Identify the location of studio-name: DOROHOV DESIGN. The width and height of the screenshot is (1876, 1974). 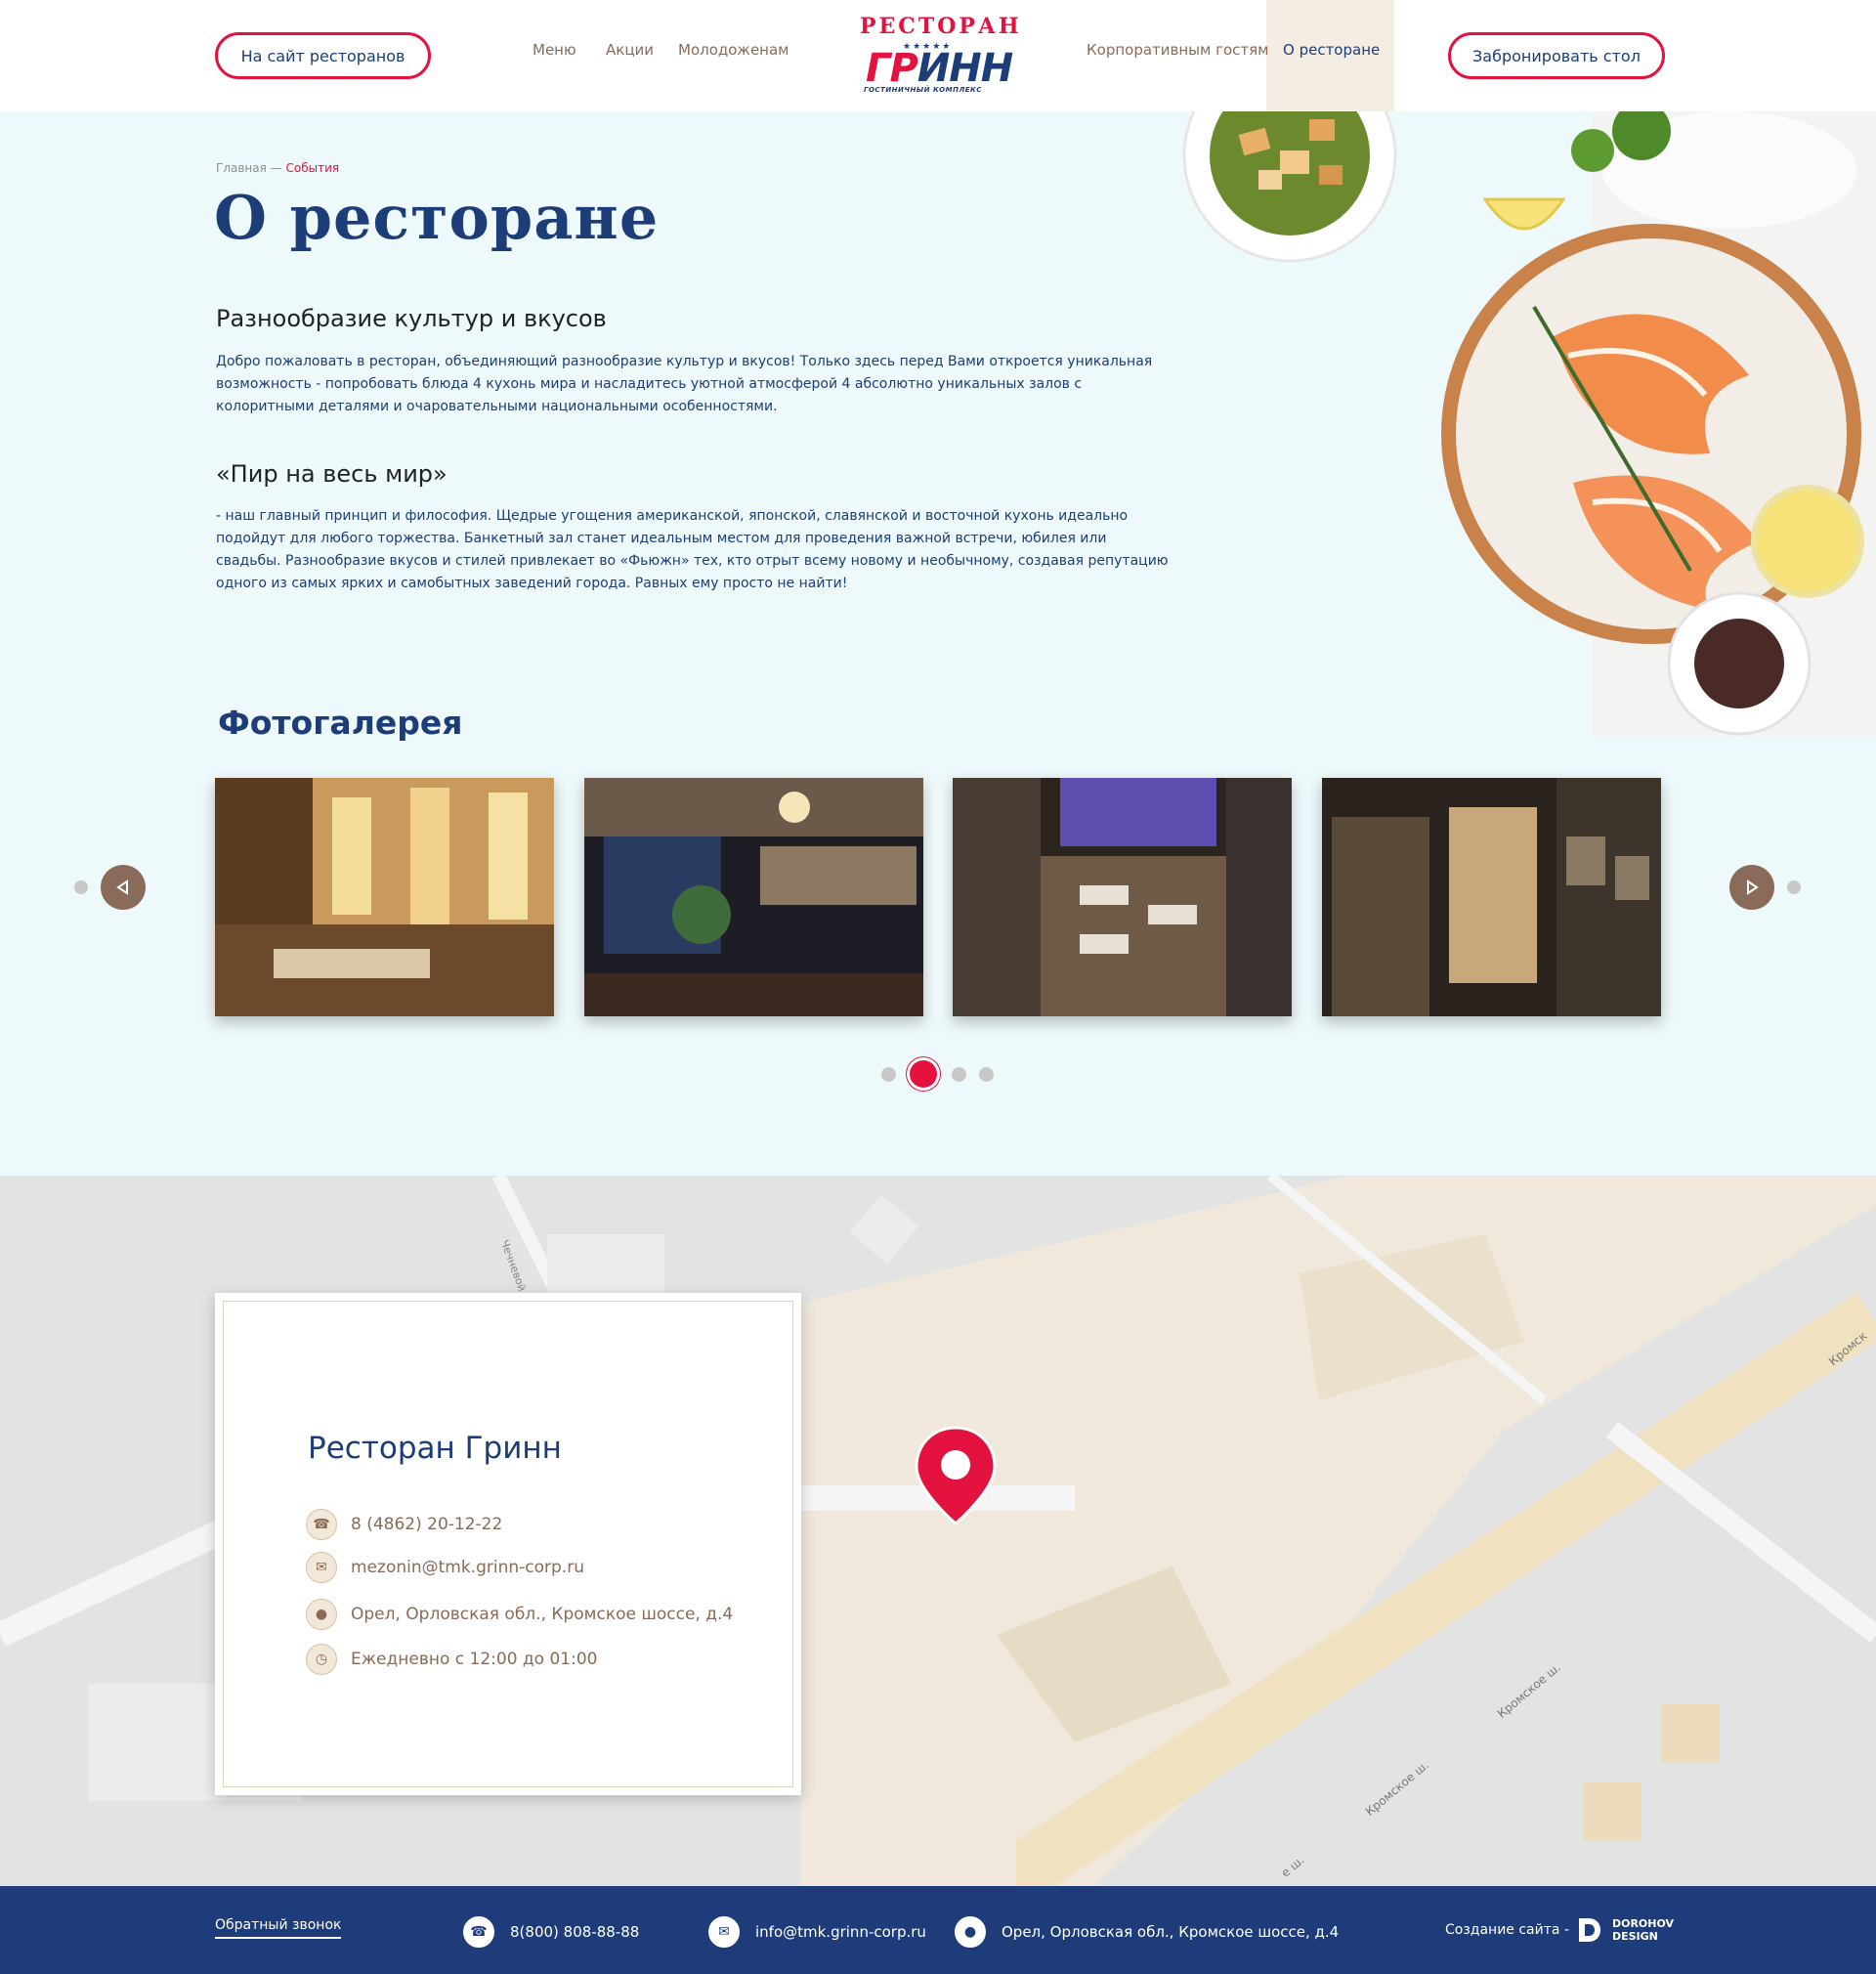
(1643, 1930).